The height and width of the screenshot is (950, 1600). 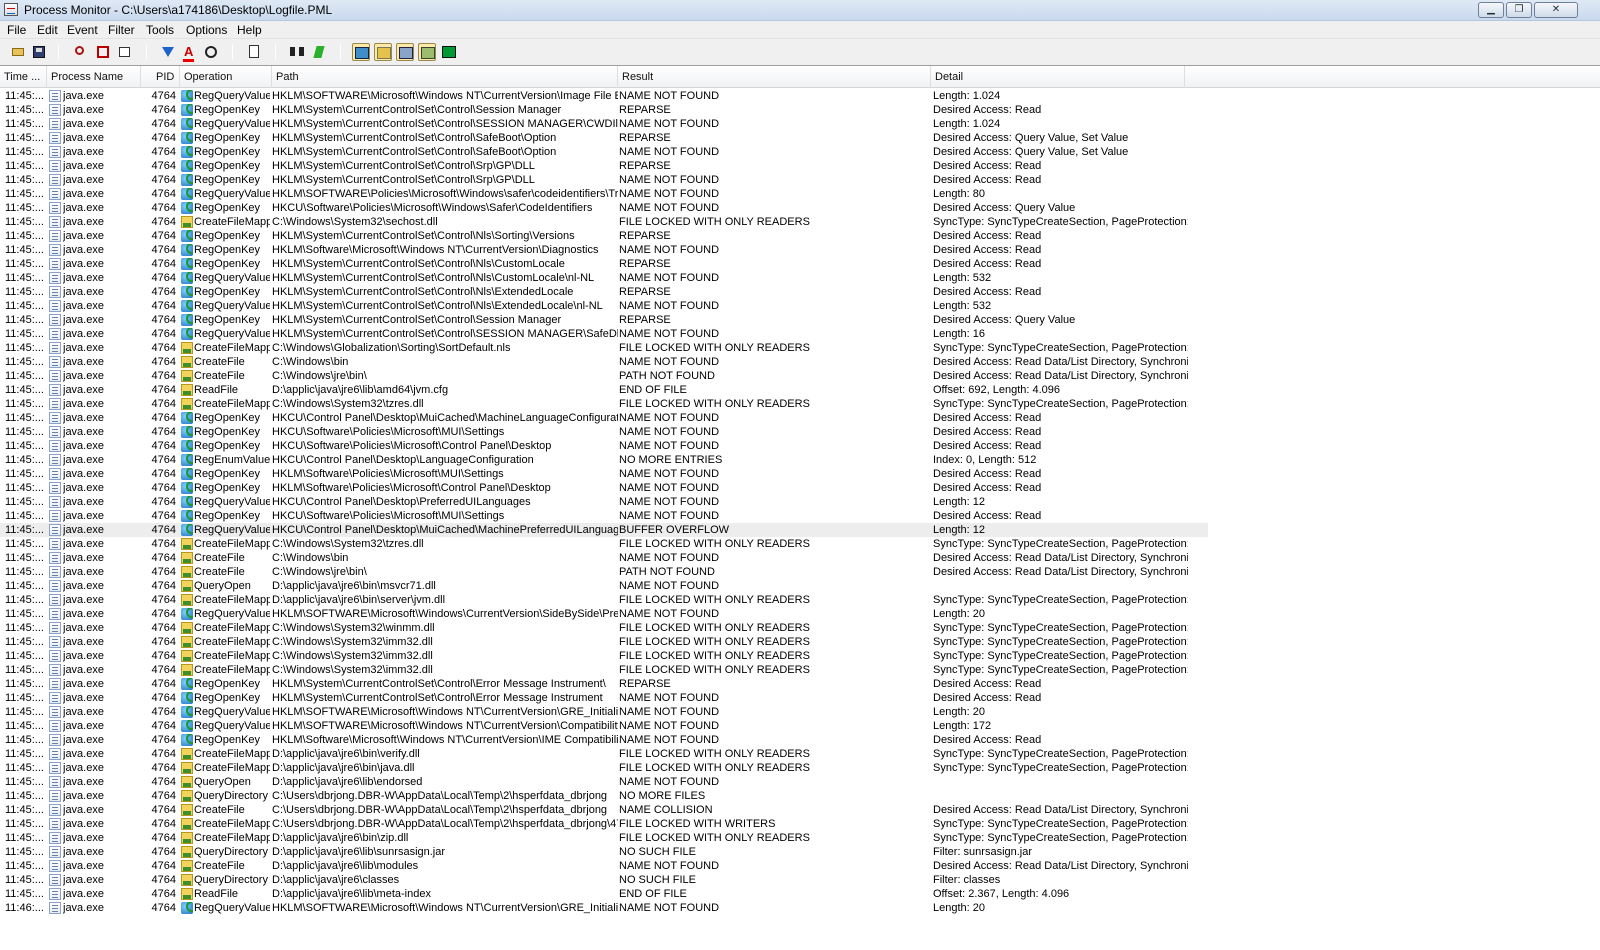 What do you see at coordinates (427, 52) in the screenshot?
I see `show-process-thread-icon` at bounding box center [427, 52].